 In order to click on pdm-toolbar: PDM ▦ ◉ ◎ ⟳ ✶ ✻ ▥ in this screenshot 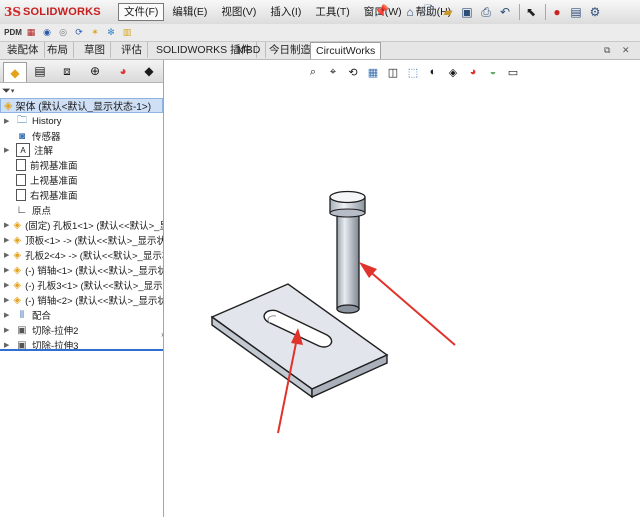, I will do `click(320, 33)`.